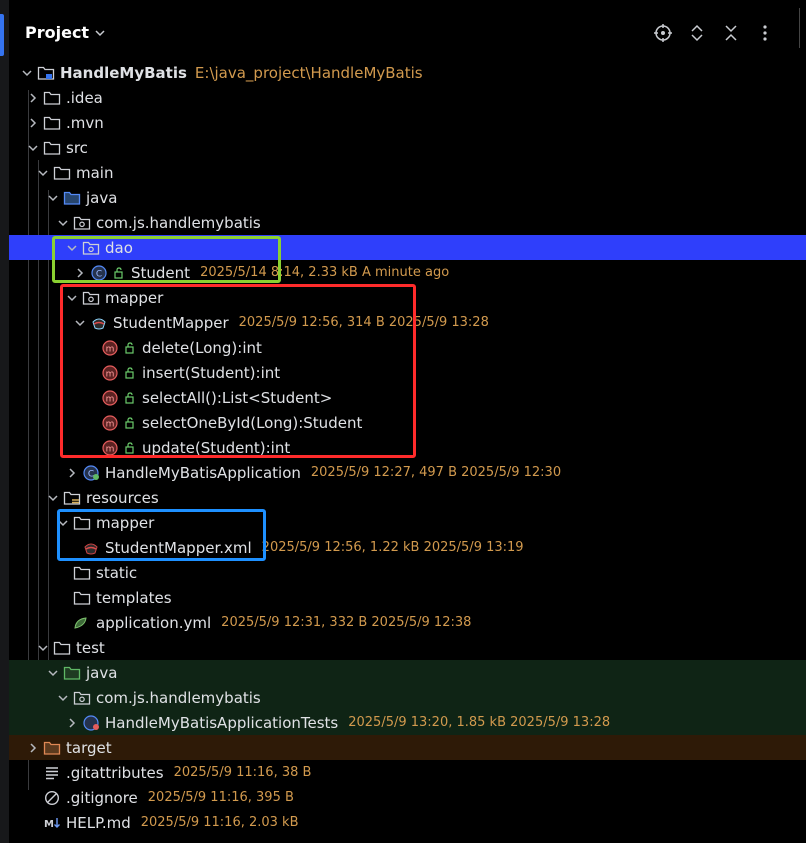 This screenshot has width=806, height=843. Describe the element at coordinates (308, 72) in the screenshot. I see `module-path: E:\java_project\HandleMyBatis` at that location.